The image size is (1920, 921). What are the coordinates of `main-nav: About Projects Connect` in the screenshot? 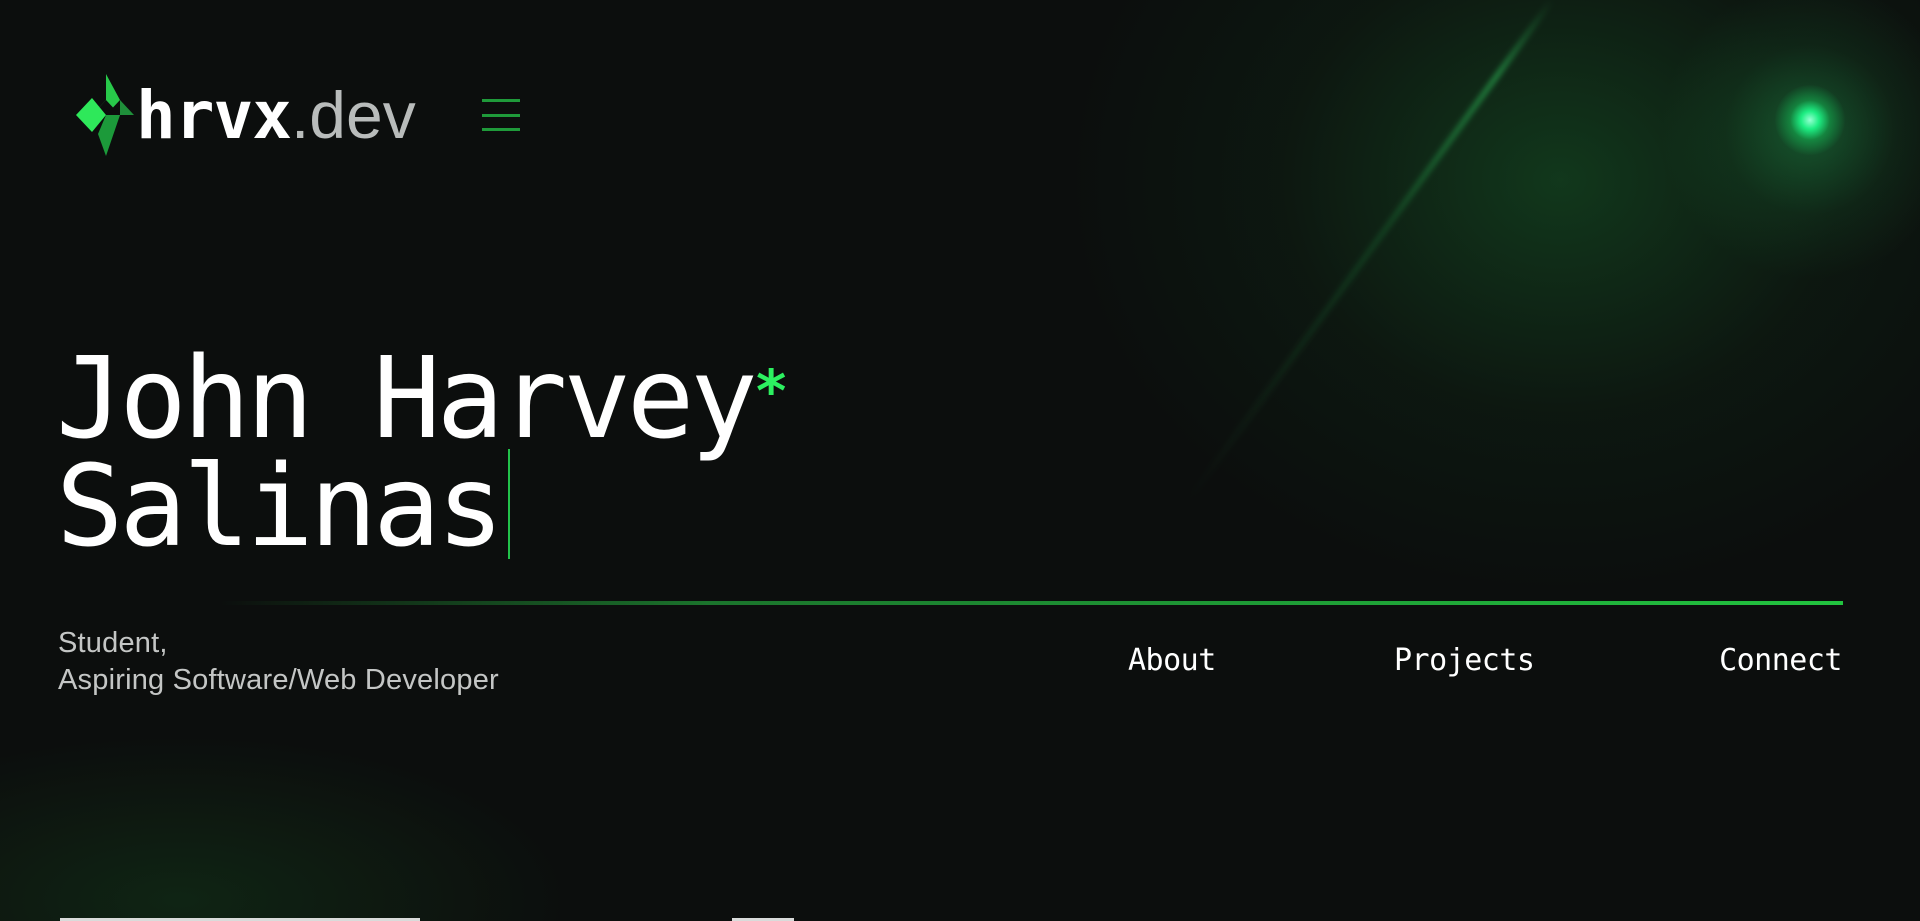 It's located at (960, 661).